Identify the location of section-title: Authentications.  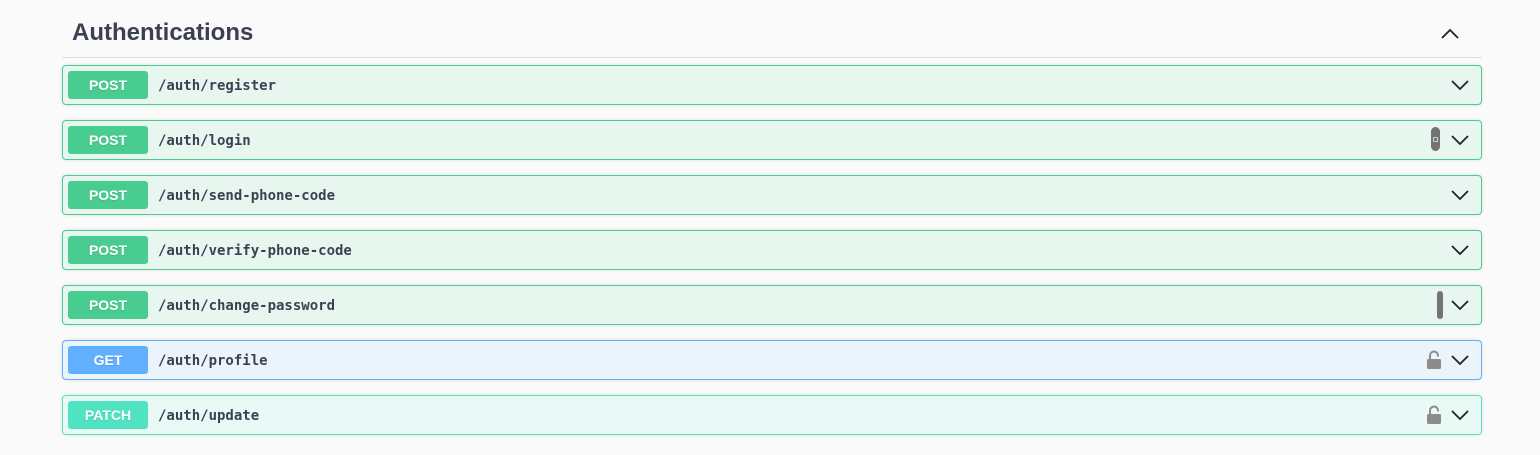
(163, 32).